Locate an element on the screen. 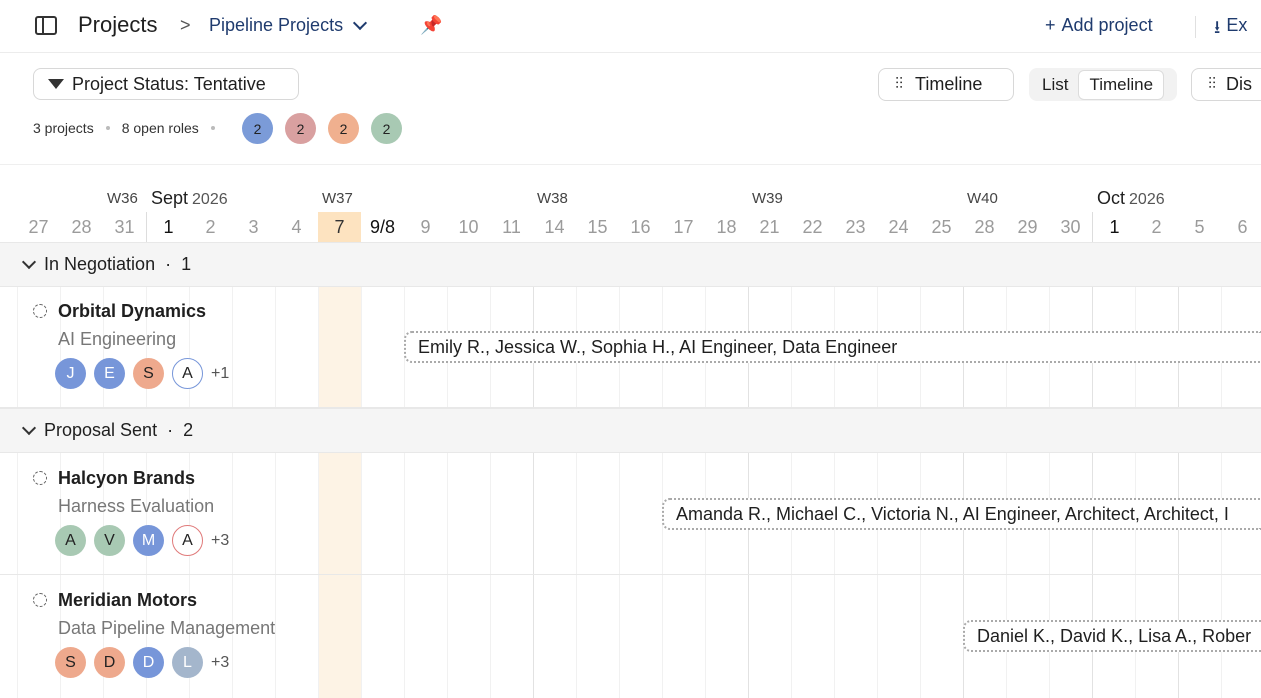 The image size is (1261, 698). plus-icon: + is located at coordinates (1050, 25).